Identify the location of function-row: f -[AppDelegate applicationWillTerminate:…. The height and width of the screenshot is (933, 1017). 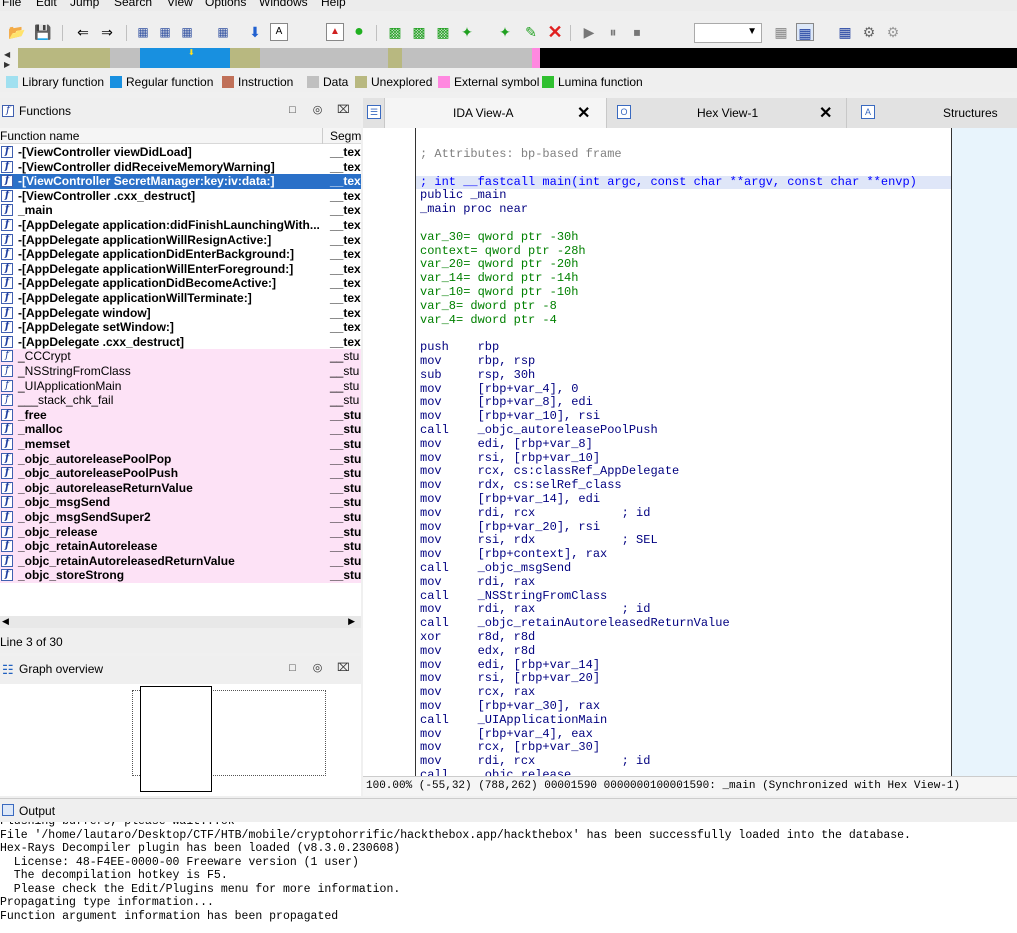
(180, 298).